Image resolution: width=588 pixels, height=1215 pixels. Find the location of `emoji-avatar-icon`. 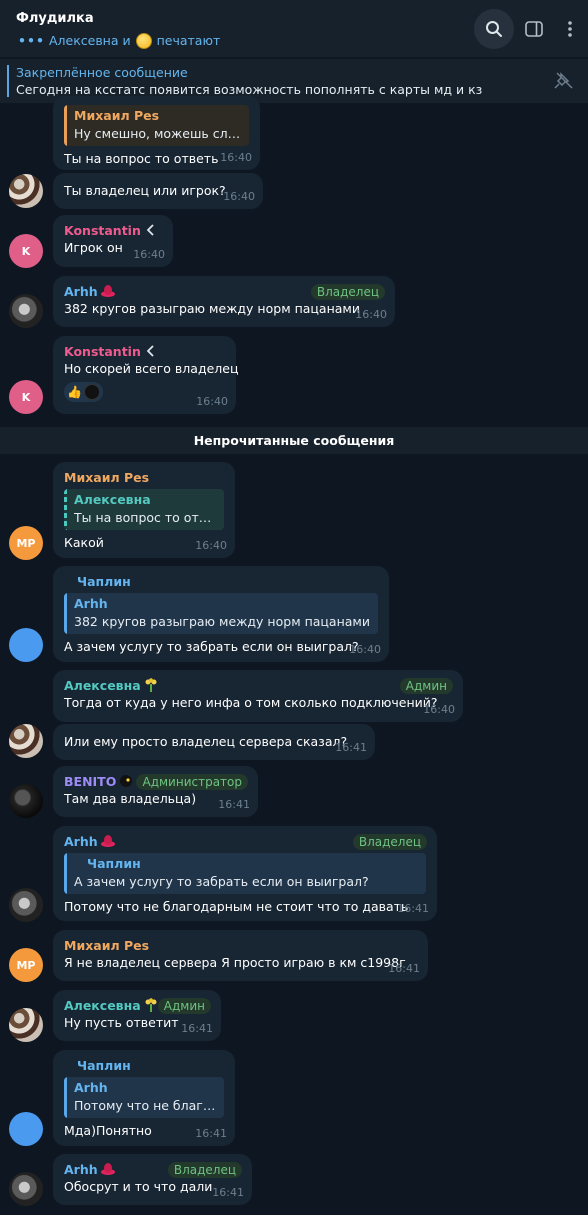

emoji-avatar-icon is located at coordinates (143, 41).